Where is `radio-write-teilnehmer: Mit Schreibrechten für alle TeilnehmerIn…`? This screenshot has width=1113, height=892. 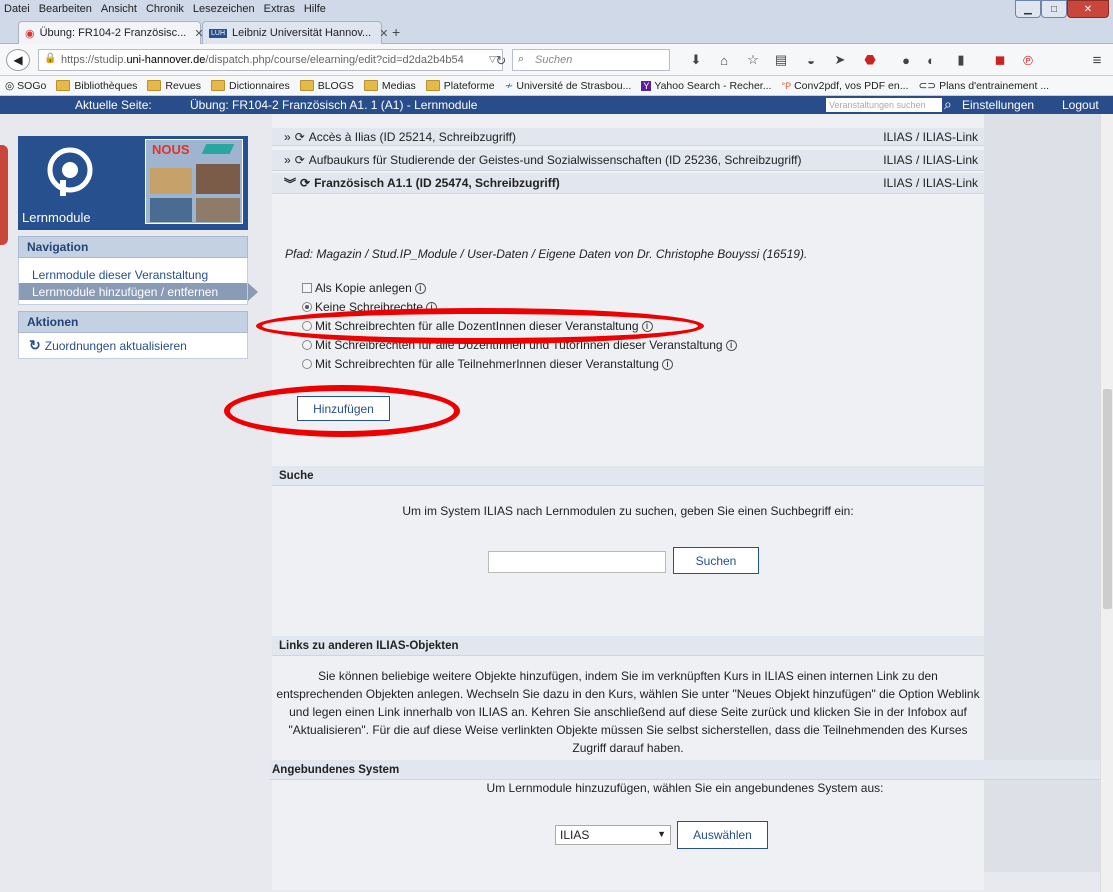 radio-write-teilnehmer: Mit Schreibrechten für alle TeilnehmerIn… is located at coordinates (487, 364).